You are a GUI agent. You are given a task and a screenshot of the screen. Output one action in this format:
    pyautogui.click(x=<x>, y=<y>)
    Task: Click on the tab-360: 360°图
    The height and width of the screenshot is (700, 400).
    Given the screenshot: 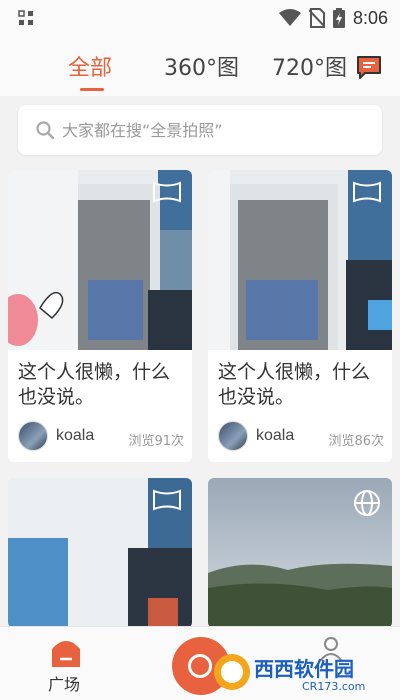 What is the action you would take?
    pyautogui.click(x=201, y=66)
    